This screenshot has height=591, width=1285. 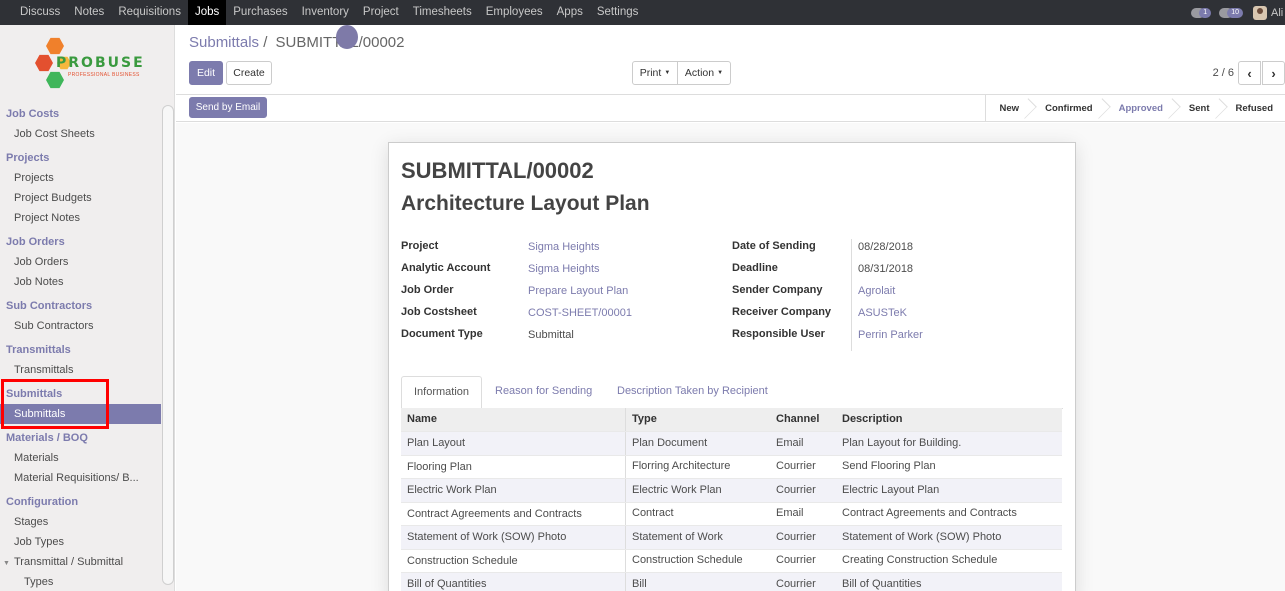 I want to click on chevron-right-icon: ›, so click(x=1273, y=73).